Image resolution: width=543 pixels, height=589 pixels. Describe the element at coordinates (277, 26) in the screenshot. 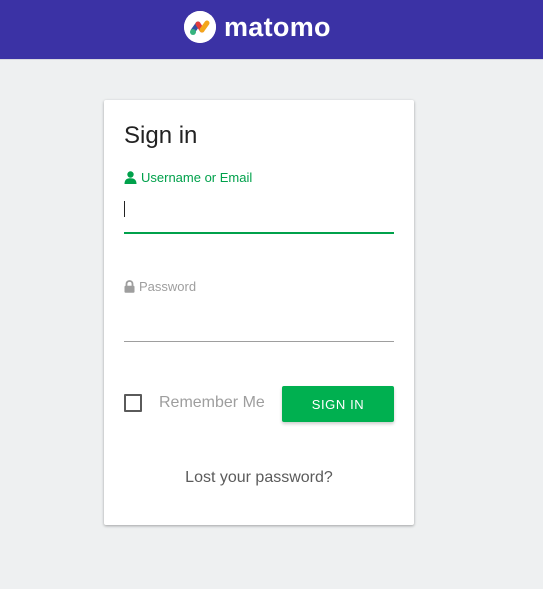

I see `brand-name: matomo` at that location.